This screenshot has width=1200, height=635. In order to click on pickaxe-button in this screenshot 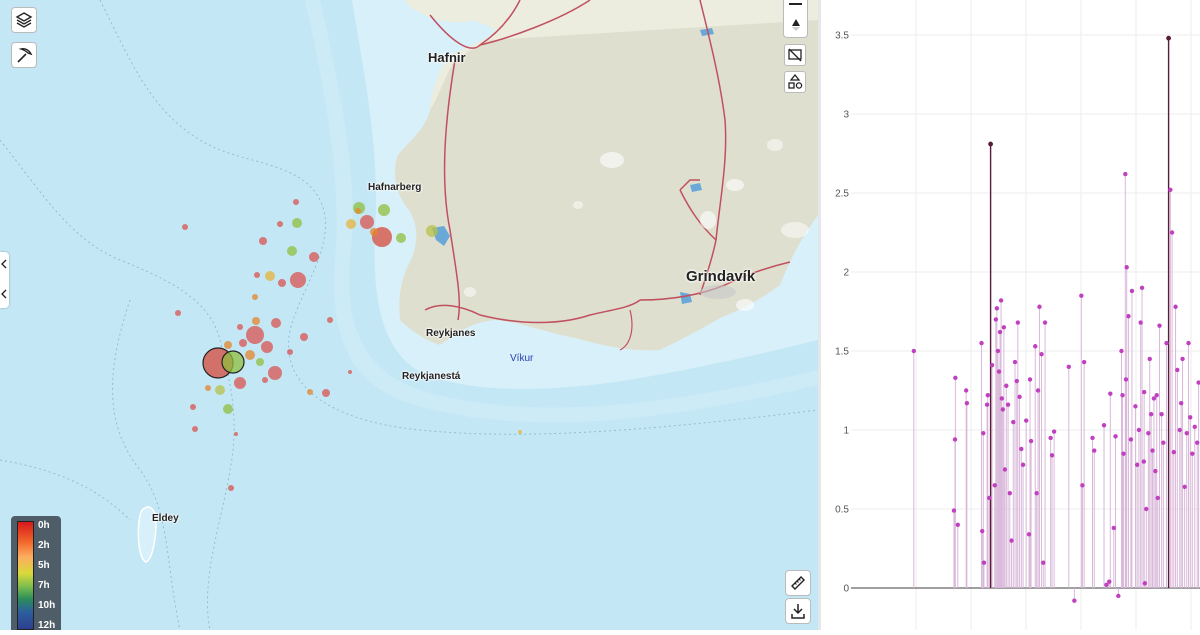, I will do `click(24, 55)`.